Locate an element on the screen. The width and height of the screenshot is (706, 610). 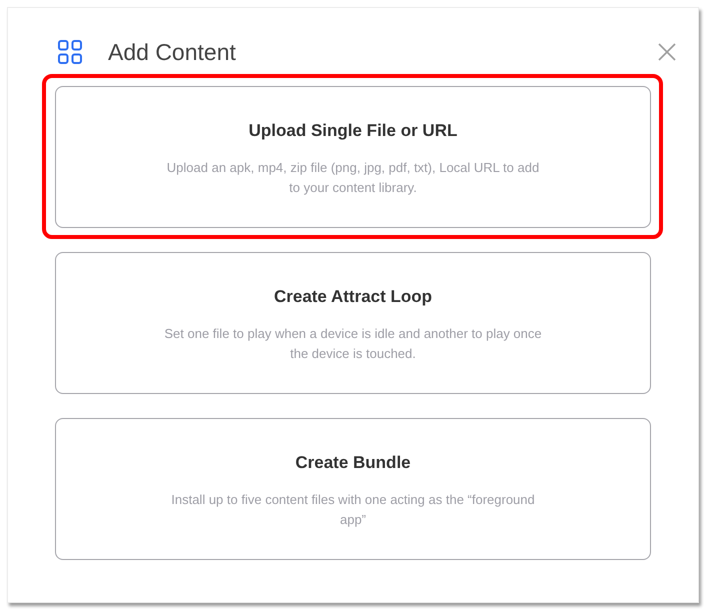
dialog-title: Add Content is located at coordinates (172, 52).